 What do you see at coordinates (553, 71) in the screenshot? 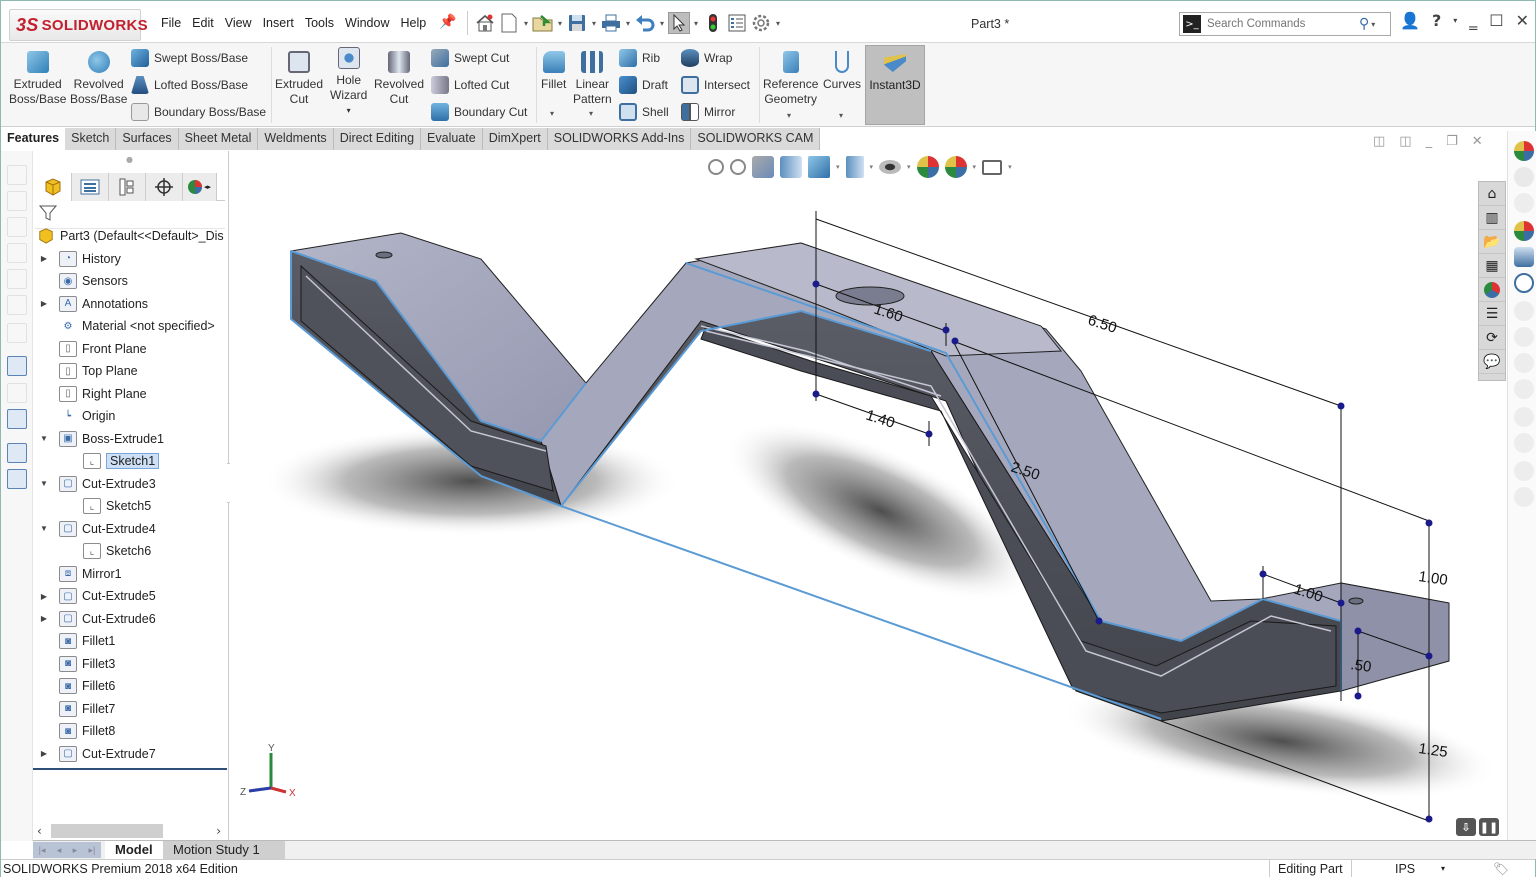
I see `fillet-button: Fillet` at bounding box center [553, 71].